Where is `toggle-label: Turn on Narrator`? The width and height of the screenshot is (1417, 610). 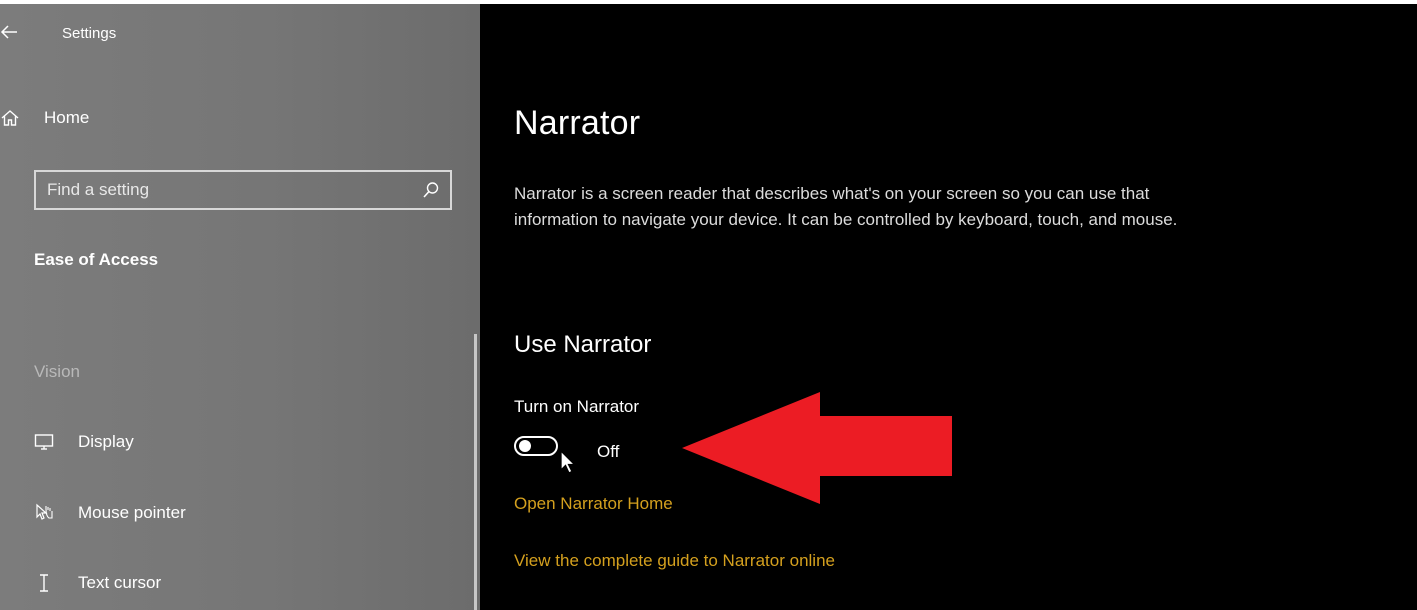
toggle-label: Turn on Narrator is located at coordinates (577, 406).